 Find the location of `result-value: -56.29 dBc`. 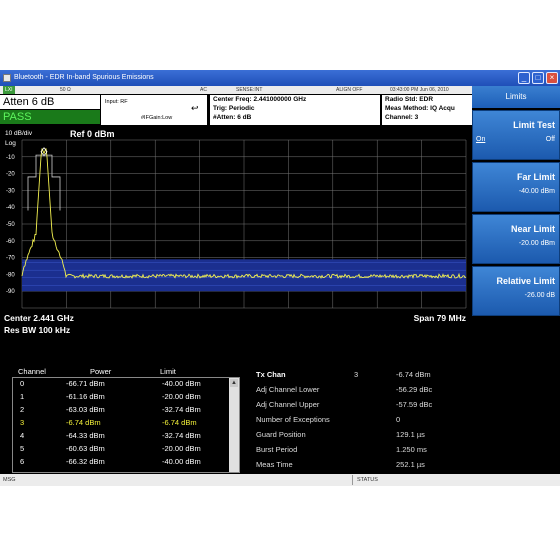

result-value: -56.29 dBc is located at coordinates (414, 389).